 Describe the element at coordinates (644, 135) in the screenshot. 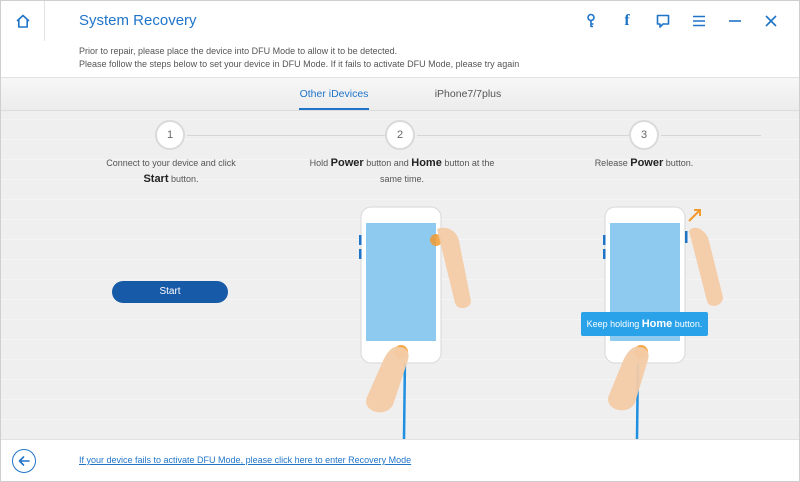

I see `step-3-number: 3` at that location.